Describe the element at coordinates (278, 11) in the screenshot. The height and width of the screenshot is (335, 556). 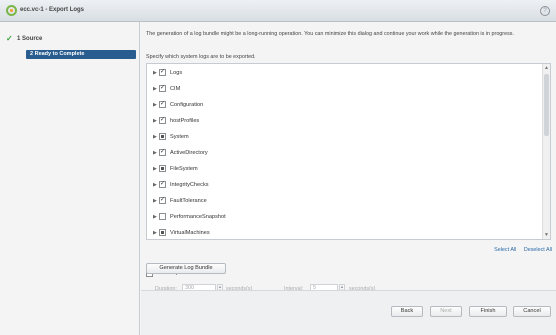
I see `dialog-titlebar: ecc.vc-1 - Export Logs ?` at that location.